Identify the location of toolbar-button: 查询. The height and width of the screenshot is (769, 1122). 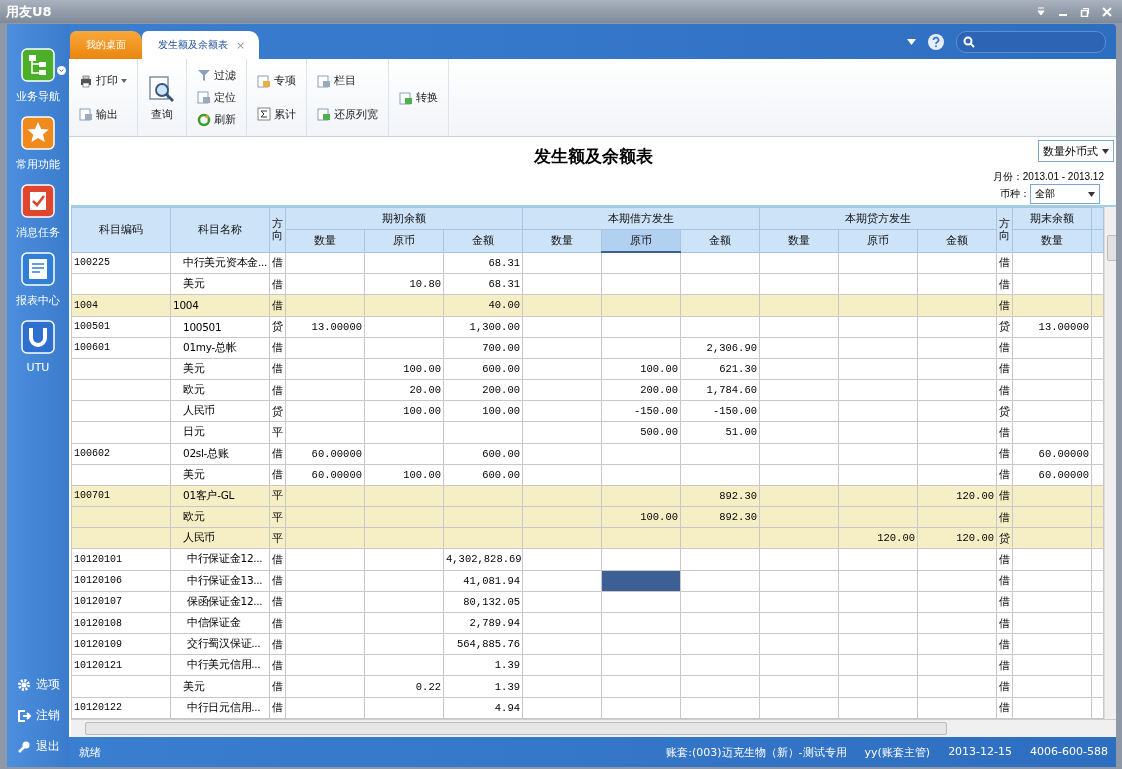
(162, 97).